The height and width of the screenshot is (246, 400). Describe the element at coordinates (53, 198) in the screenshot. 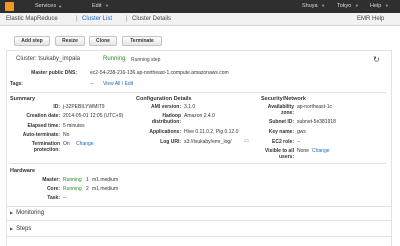

I see `task-node-label: Task:` at that location.